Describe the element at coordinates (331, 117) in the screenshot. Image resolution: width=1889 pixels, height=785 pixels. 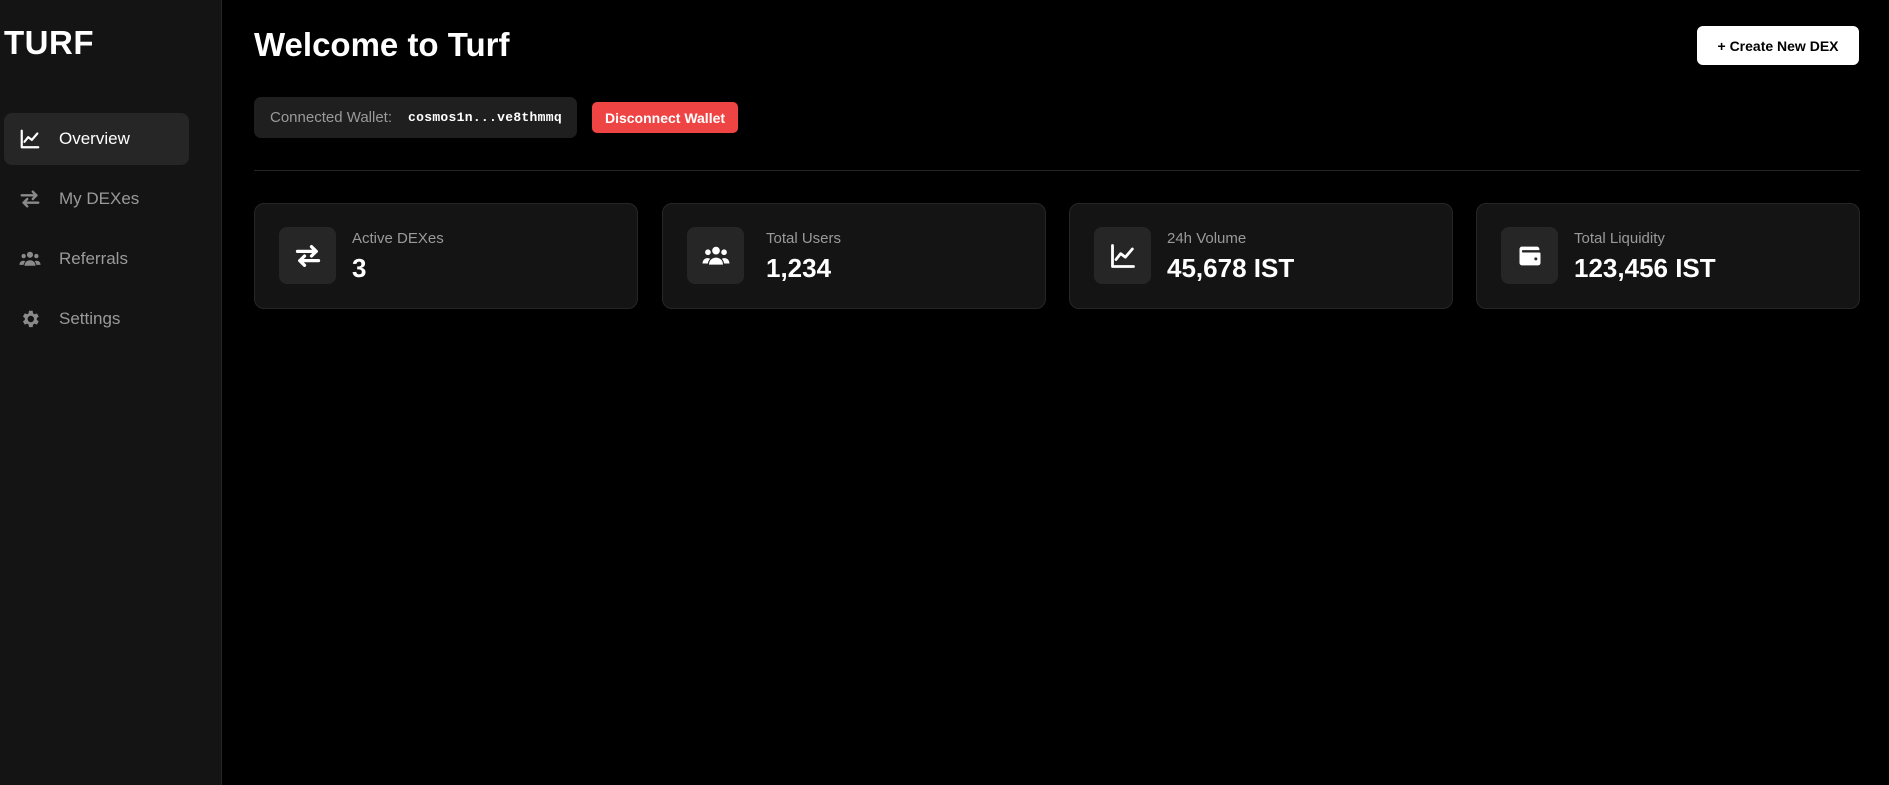
I see `wallet-label: Connected Wallet:` at that location.